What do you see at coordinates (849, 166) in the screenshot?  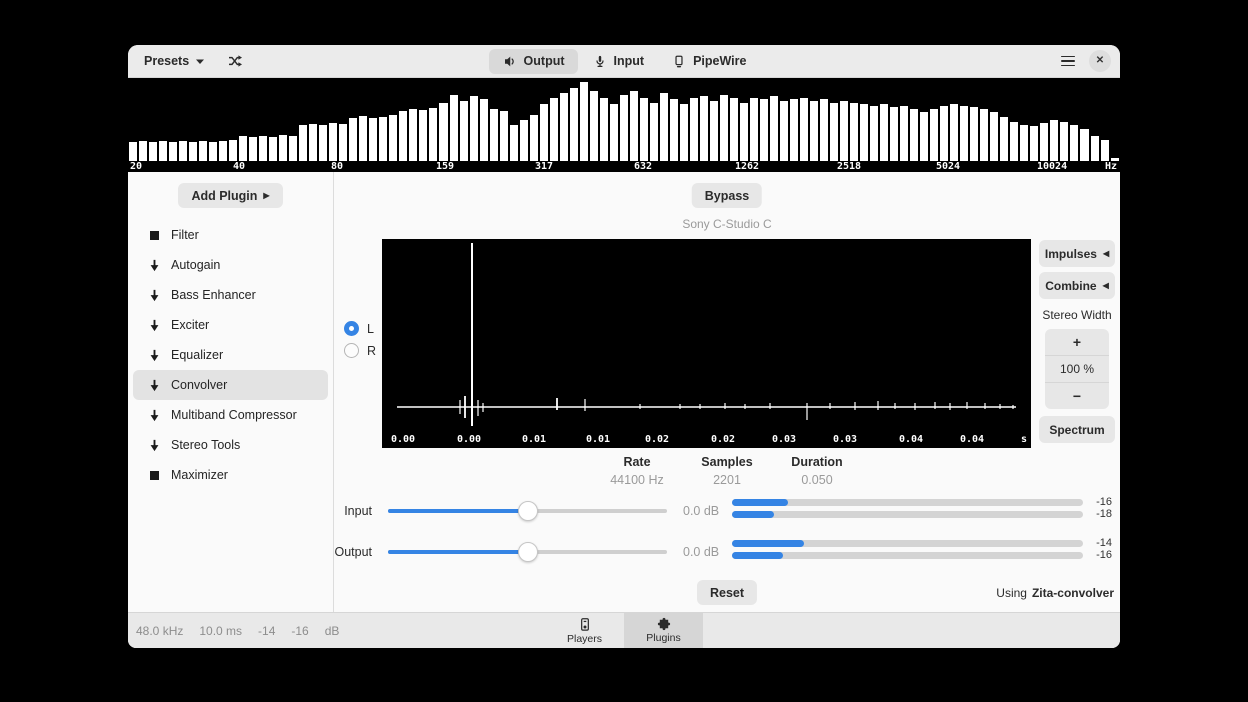 I see `freq-tick-label: 2518` at bounding box center [849, 166].